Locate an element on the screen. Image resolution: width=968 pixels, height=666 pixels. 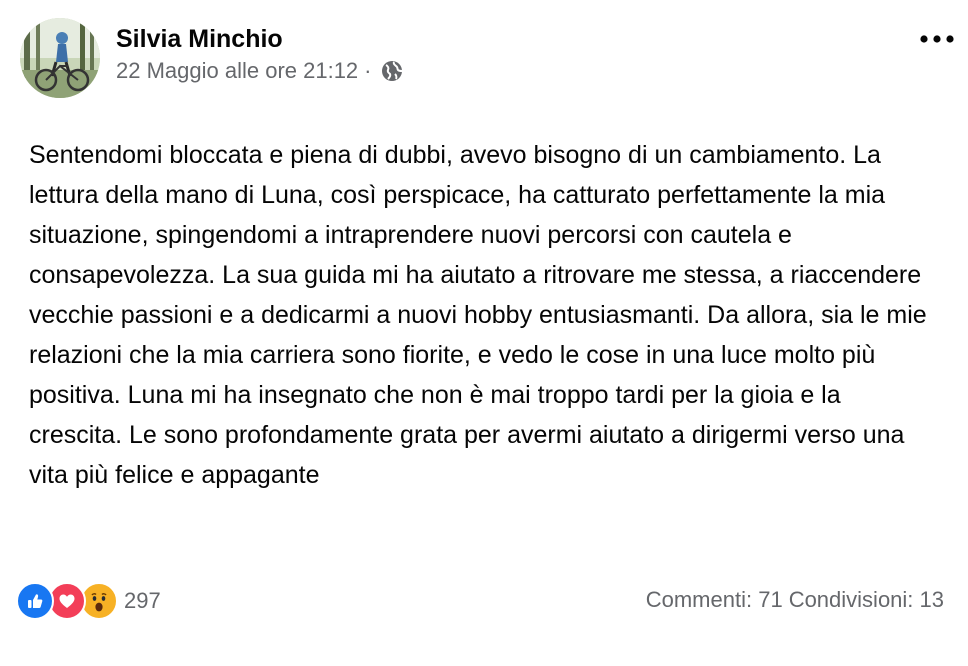
more-options-icon is located at coordinates (937, 39).